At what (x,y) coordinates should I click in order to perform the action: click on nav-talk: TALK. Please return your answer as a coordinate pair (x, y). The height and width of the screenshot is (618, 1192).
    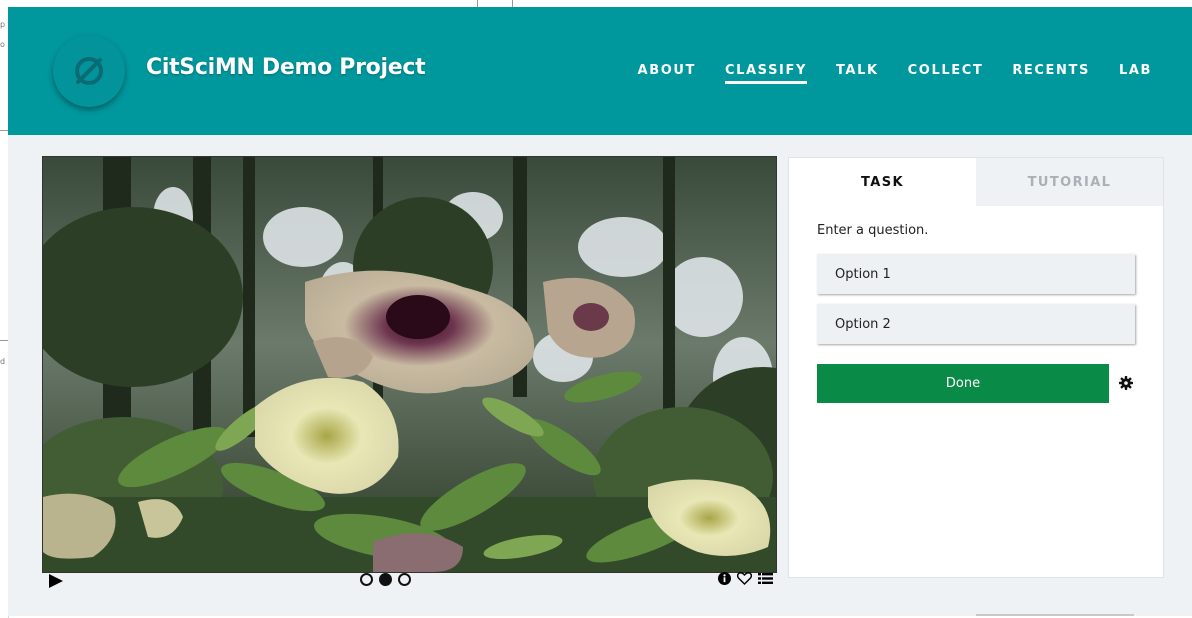
    Looking at the image, I should click on (857, 73).